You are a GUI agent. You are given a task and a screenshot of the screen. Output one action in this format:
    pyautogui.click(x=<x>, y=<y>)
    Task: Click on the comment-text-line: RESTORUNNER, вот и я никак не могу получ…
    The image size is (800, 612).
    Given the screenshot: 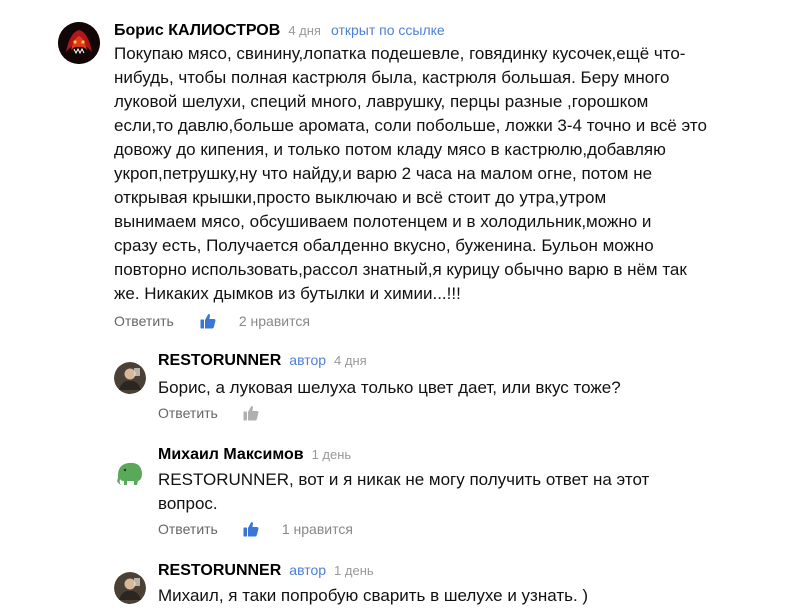 What is the action you would take?
    pyautogui.click(x=404, y=479)
    